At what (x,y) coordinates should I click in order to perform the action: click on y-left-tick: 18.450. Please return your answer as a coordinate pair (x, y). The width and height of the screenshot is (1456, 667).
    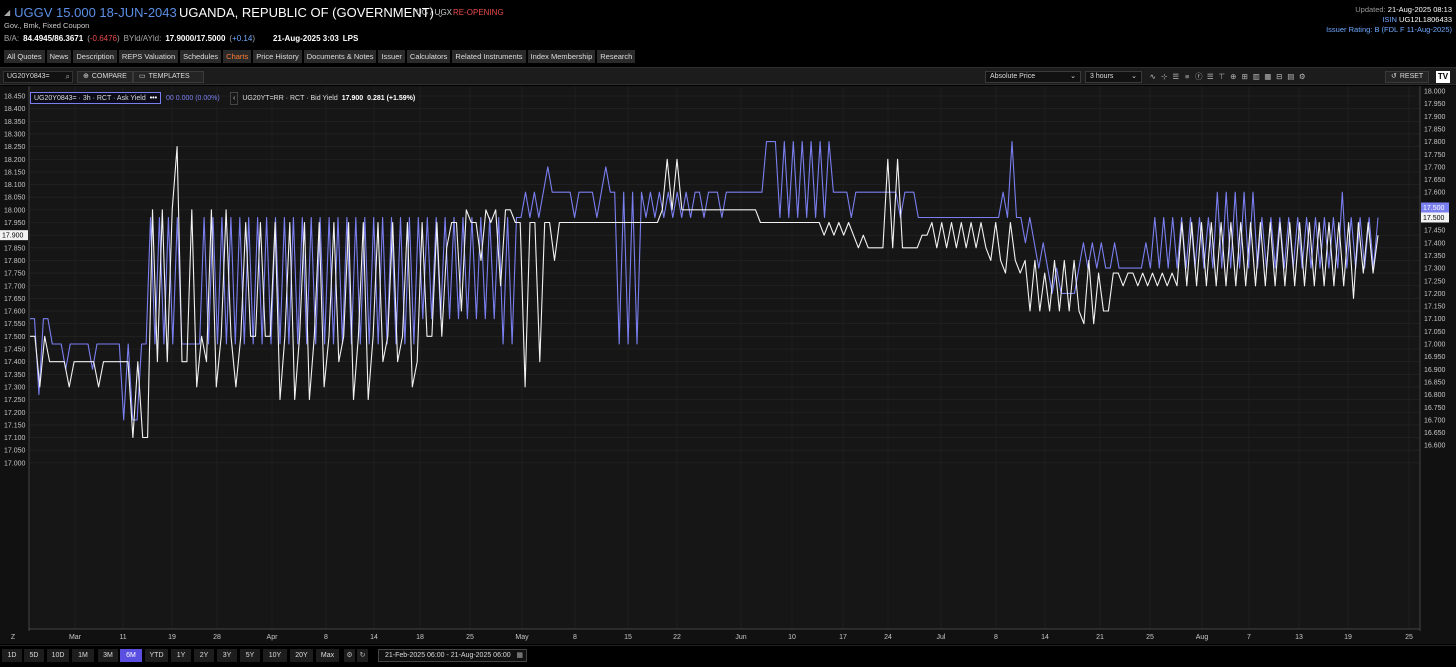
    Looking at the image, I should click on (15, 97).